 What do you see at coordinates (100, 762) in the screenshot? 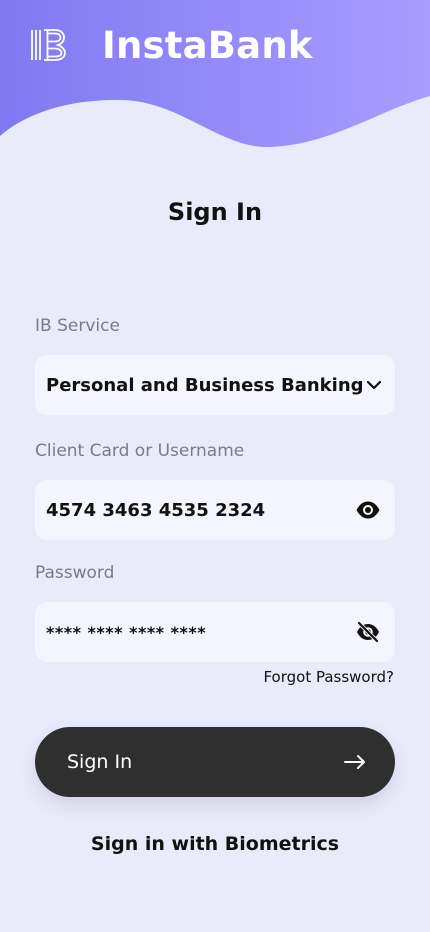
I see `sign-in-button-label: Sign In` at bounding box center [100, 762].